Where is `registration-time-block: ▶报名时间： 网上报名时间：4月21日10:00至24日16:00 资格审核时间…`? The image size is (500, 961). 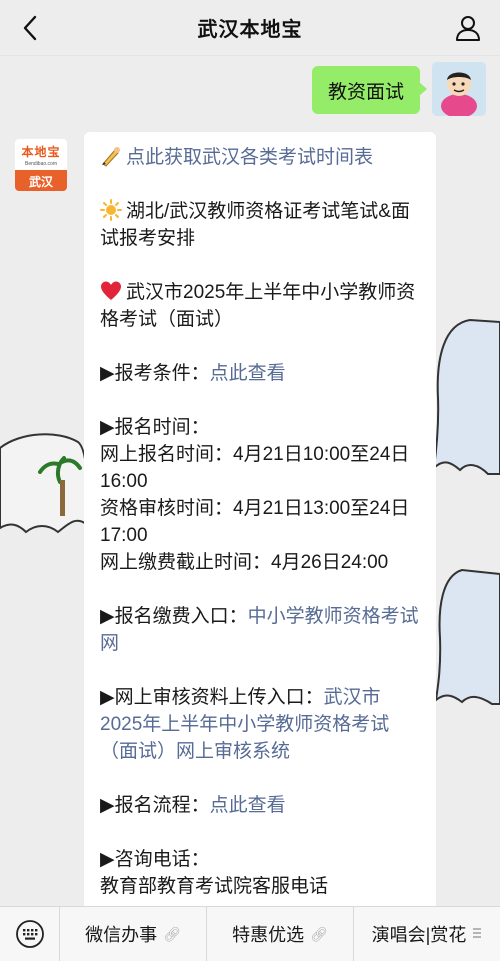
registration-time-block: ▶报名时间： 网上报名时间：4月21日10:00至24日16:00 资格审核时间… is located at coordinates (260, 495).